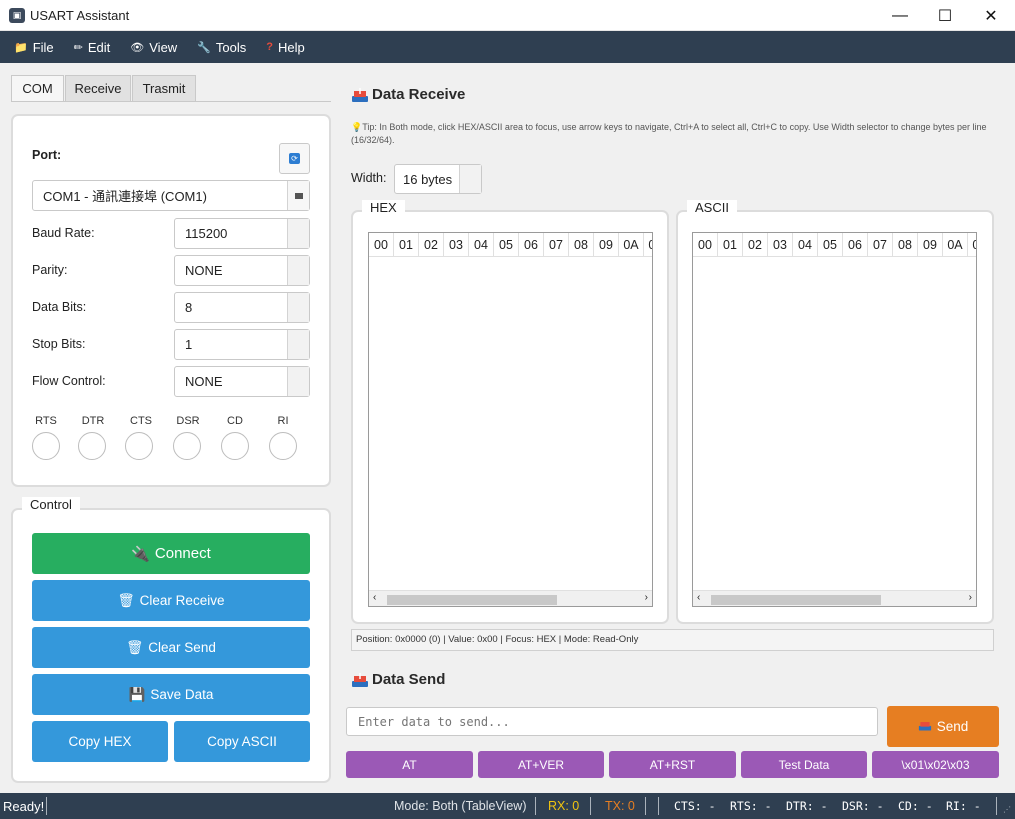 The width and height of the screenshot is (1015, 819). Describe the element at coordinates (834, 419) in the screenshot. I see `ascii-table: 000102030405060708090A0B ‹ ›` at that location.